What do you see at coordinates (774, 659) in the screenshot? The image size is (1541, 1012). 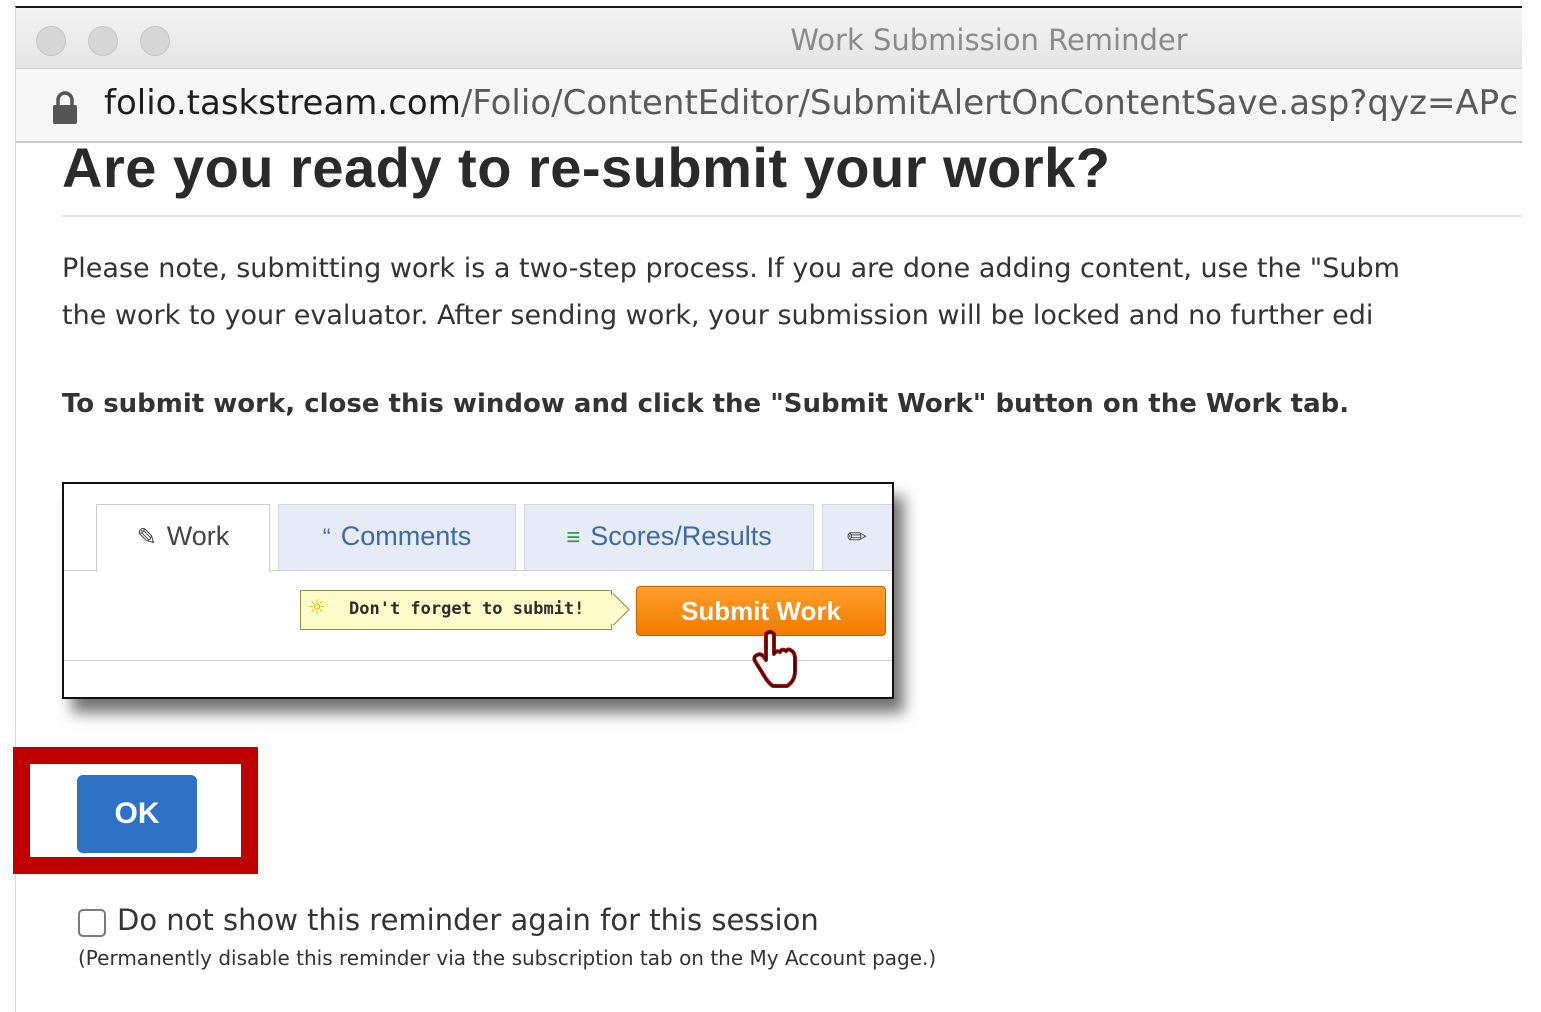 I see `hand-cursor-icon` at bounding box center [774, 659].